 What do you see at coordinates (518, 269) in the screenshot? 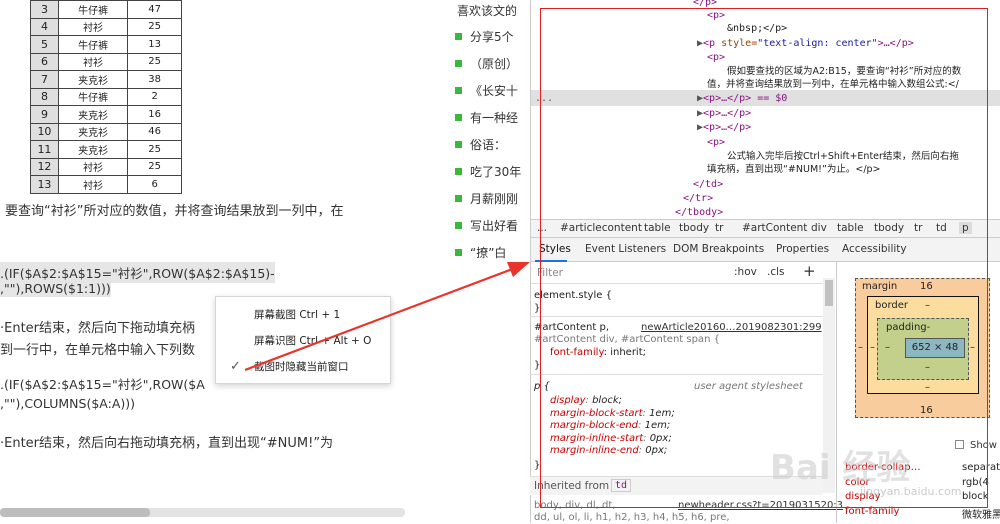
I see `arrow-head` at bounding box center [518, 269].